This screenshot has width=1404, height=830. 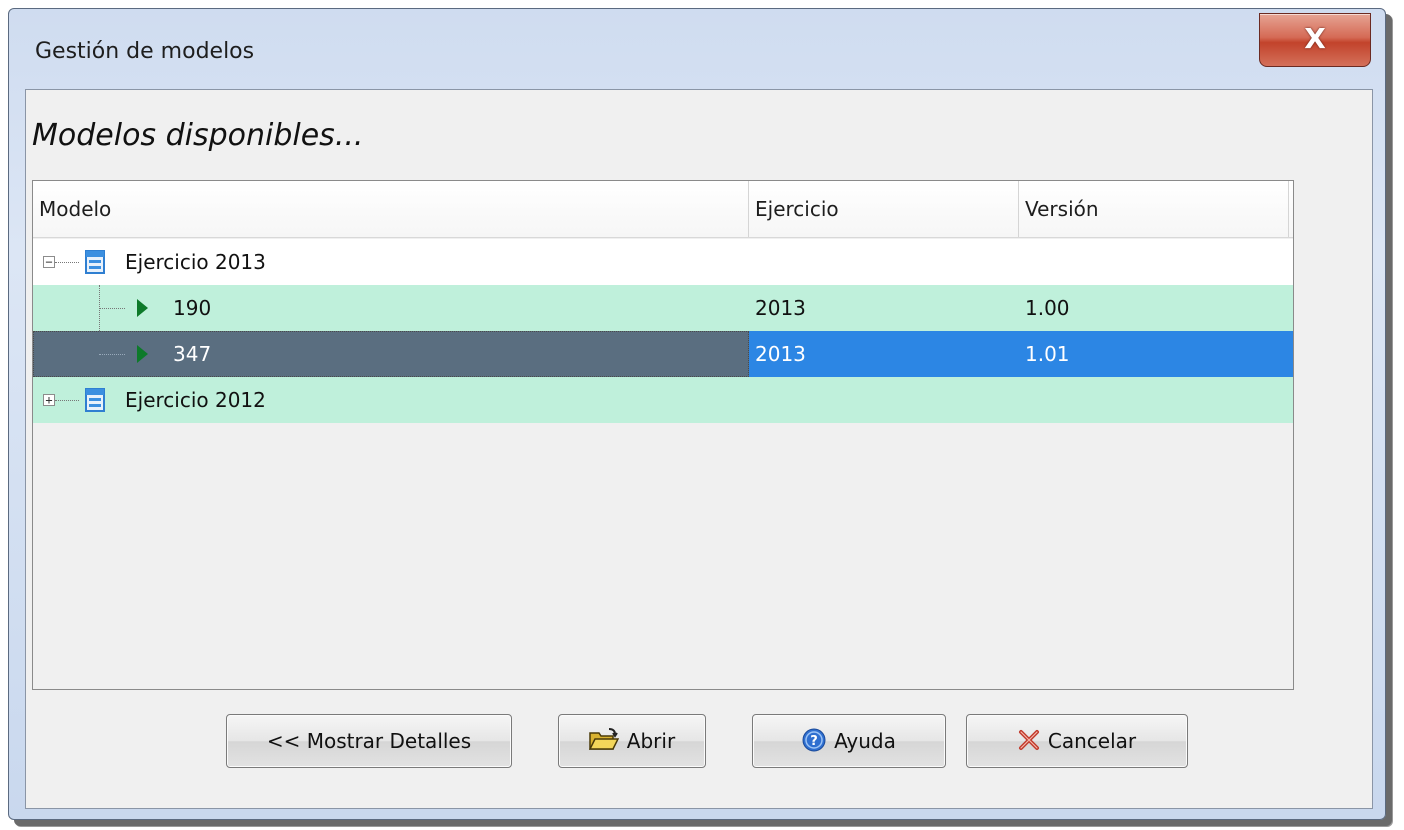 What do you see at coordinates (1154, 209) in the screenshot?
I see `column-header-version: Versión` at bounding box center [1154, 209].